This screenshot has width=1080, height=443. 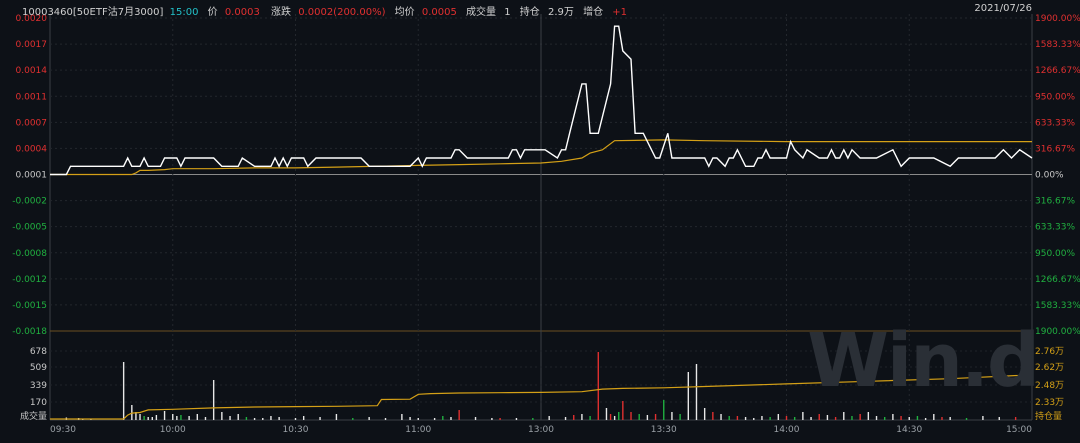 What do you see at coordinates (29, 332) in the screenshot?
I see `price-y-tick-label: -0.0018` at bounding box center [29, 332].